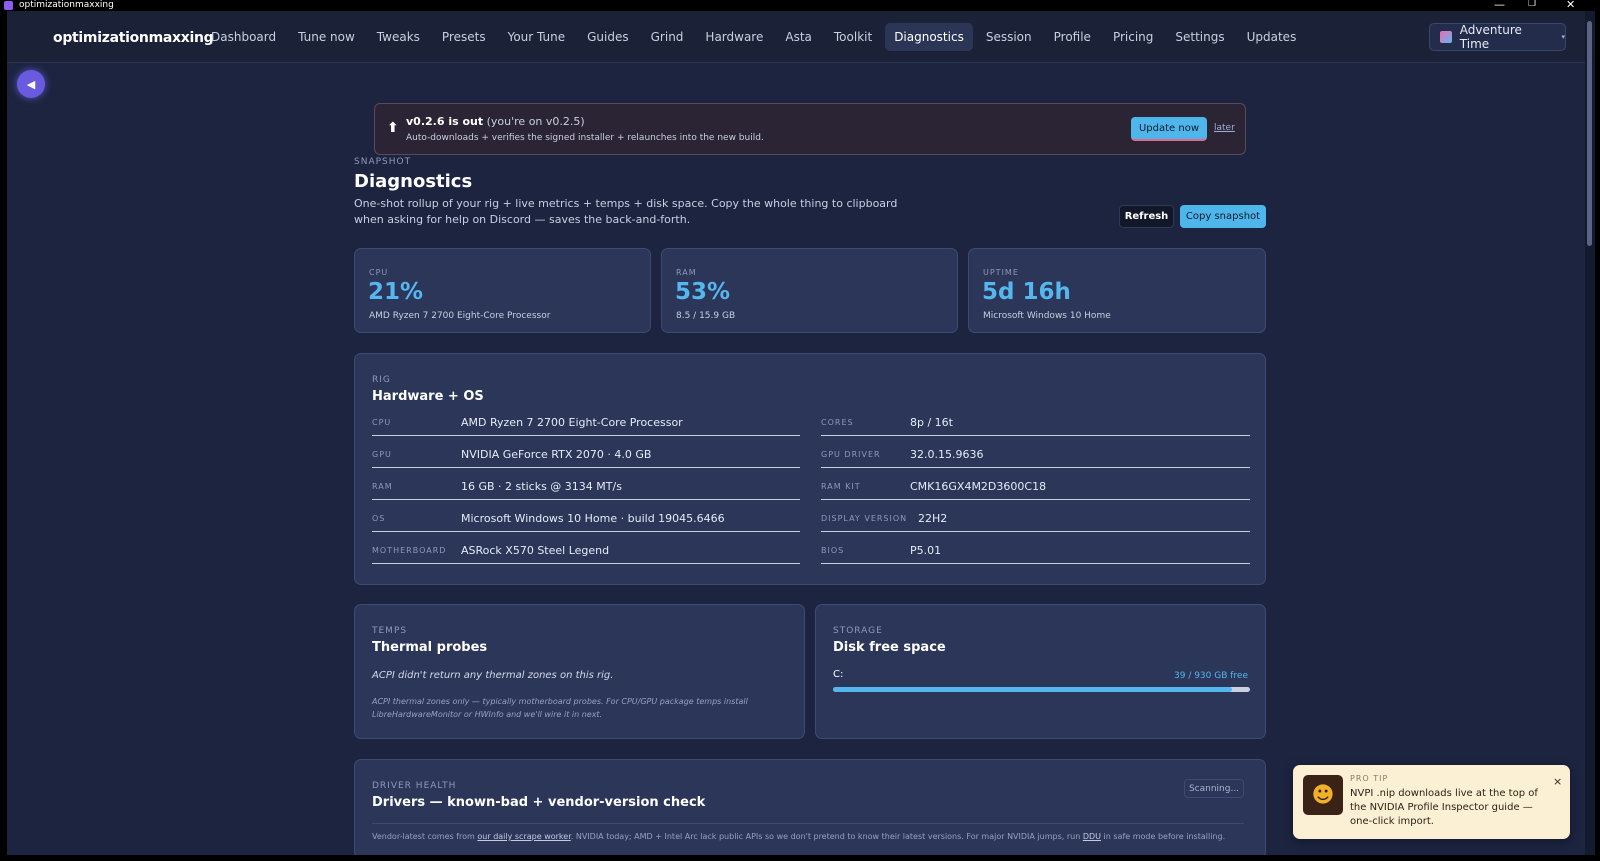  Describe the element at coordinates (495, 121) in the screenshot. I see `banner-title: v0.2.6 is out (you're on v0.2.5)` at that location.